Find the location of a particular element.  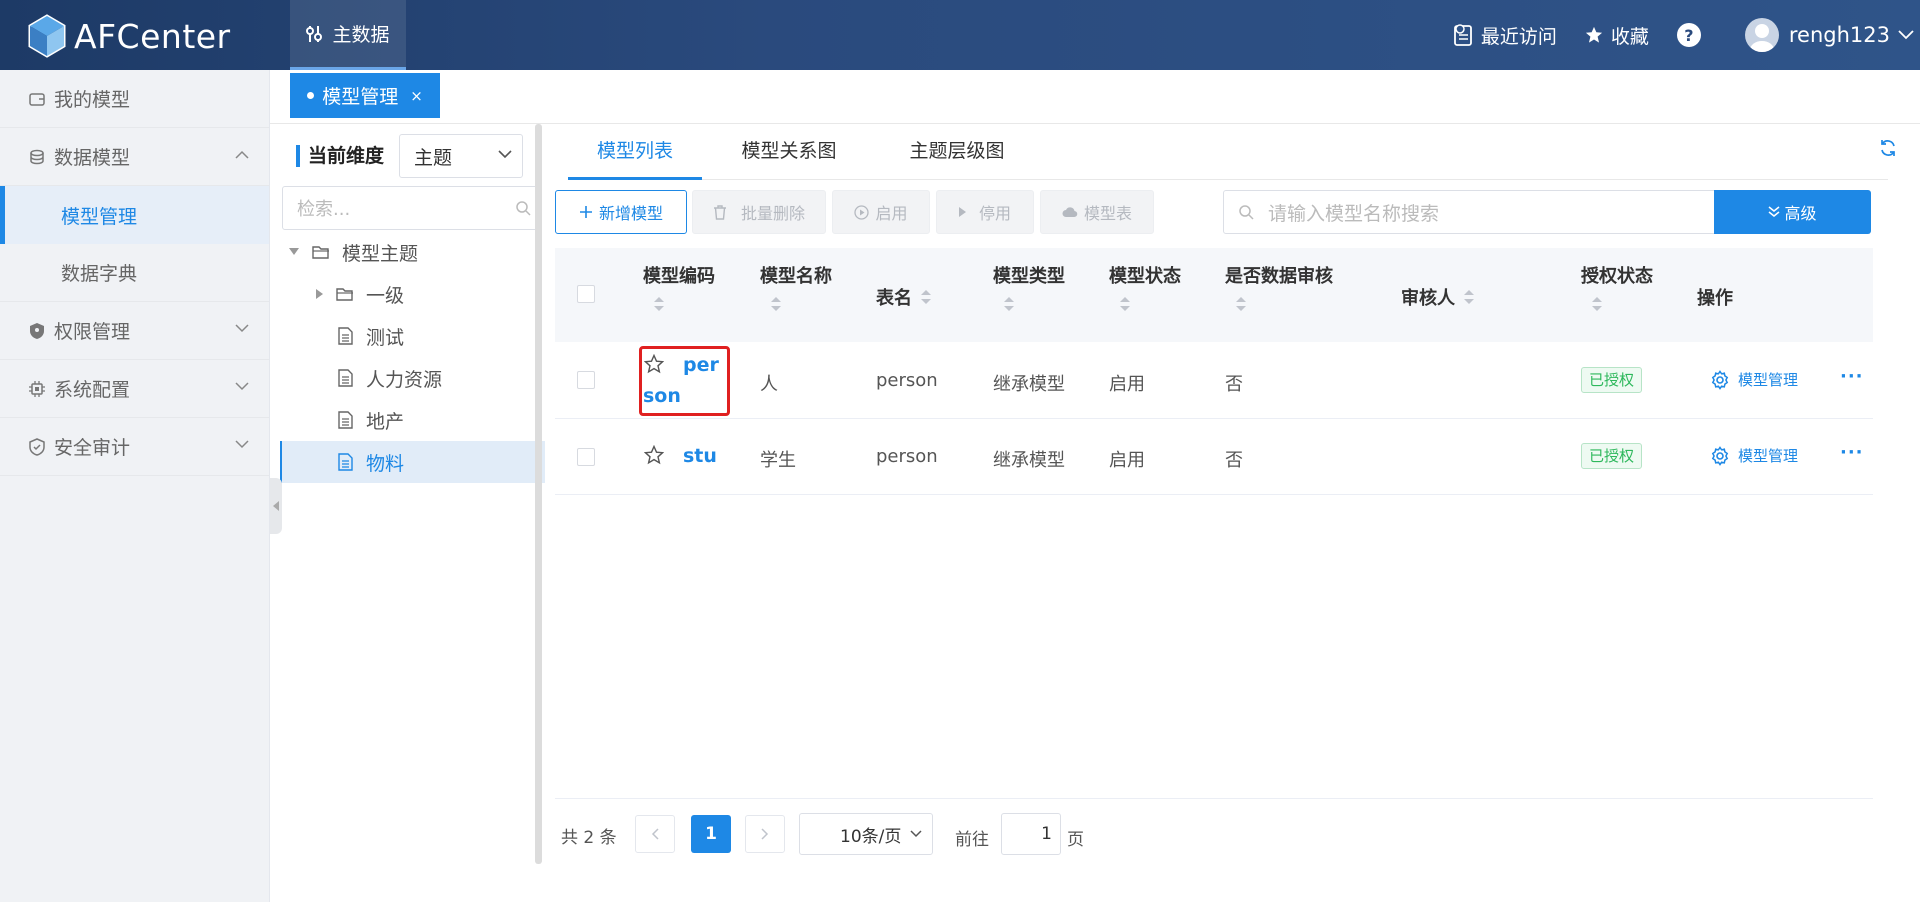

enable-button: 启用 is located at coordinates (881, 212).